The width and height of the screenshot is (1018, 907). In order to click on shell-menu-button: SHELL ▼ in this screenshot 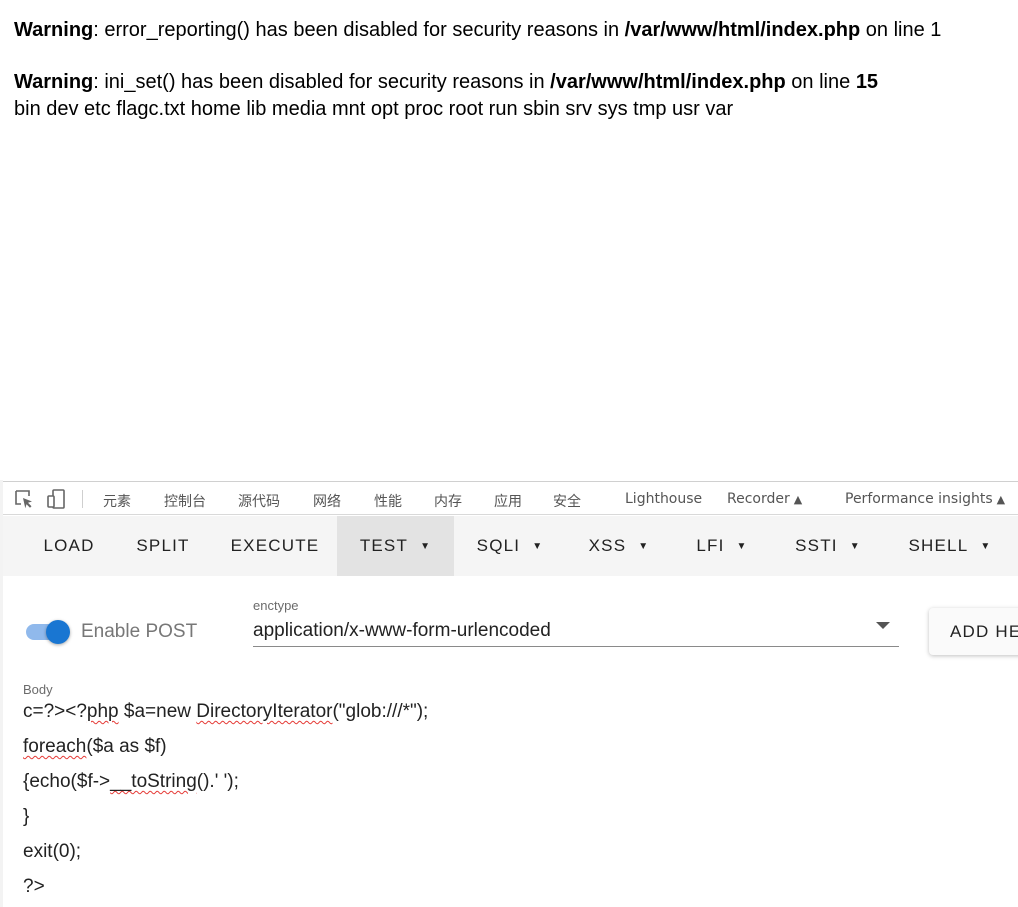, I will do `click(950, 546)`.